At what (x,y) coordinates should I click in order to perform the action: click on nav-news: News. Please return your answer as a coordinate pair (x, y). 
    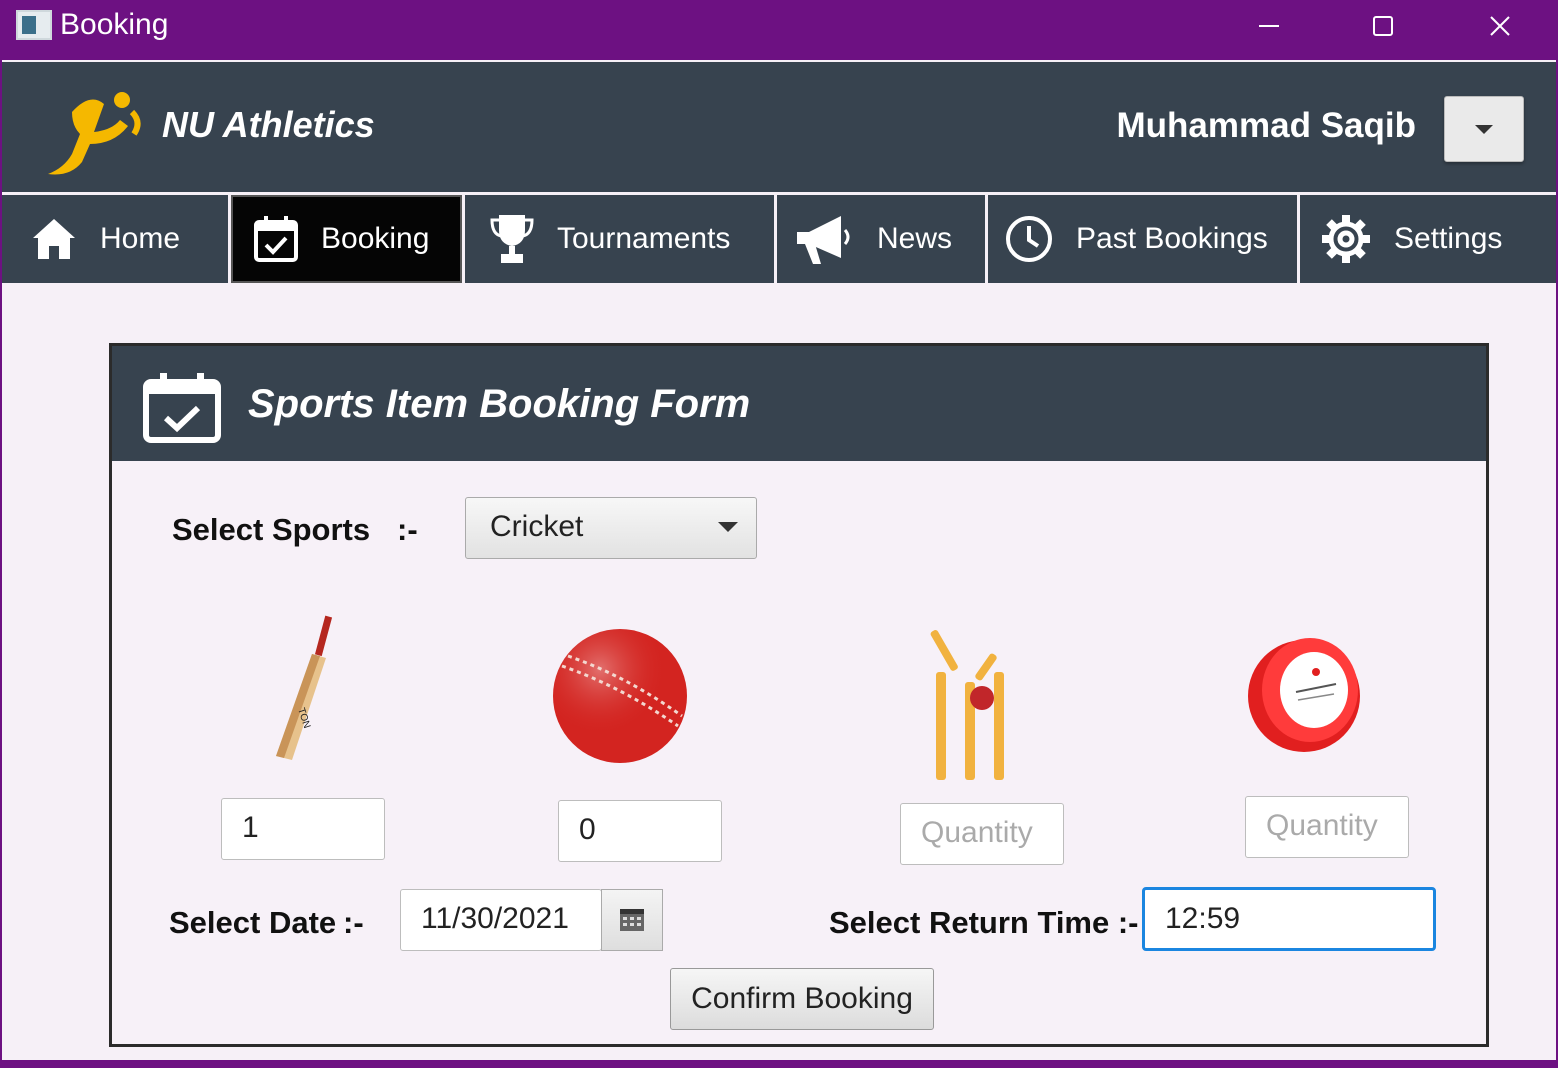
    Looking at the image, I should click on (881, 239).